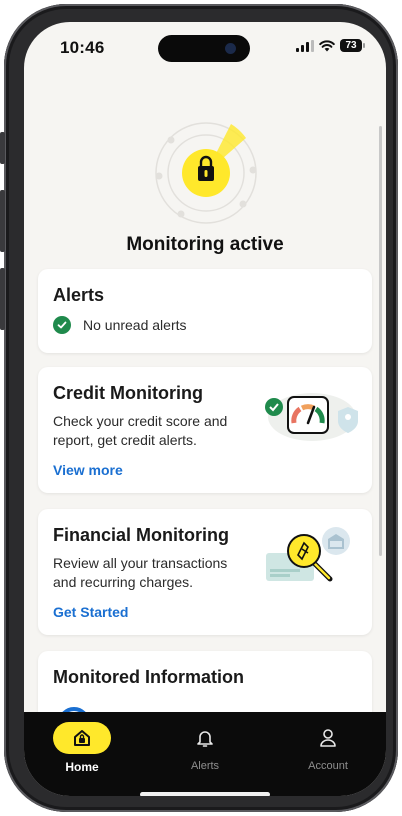 Image resolution: width=402 pixels, height=816 pixels. I want to click on signal-icon, so click(305, 45).